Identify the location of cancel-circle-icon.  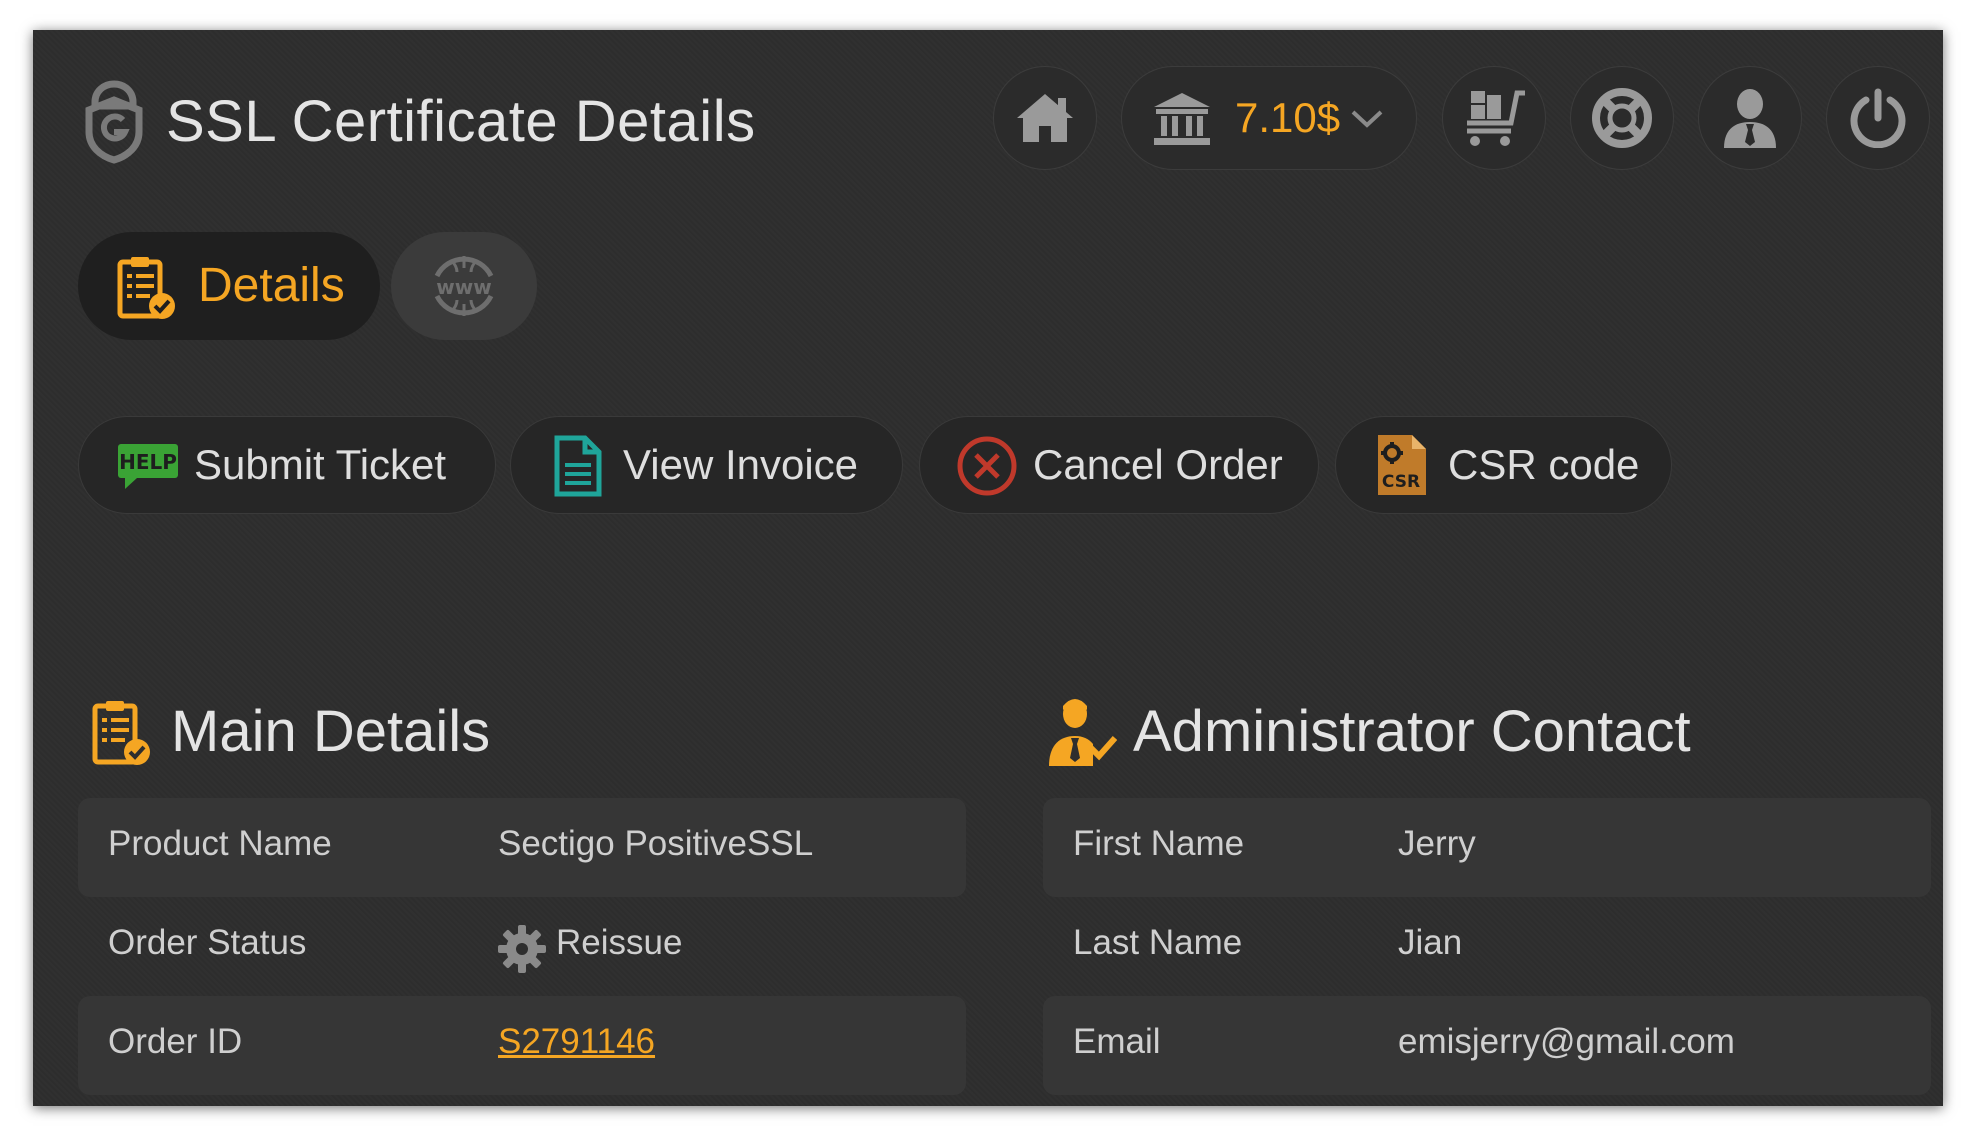
(987, 466).